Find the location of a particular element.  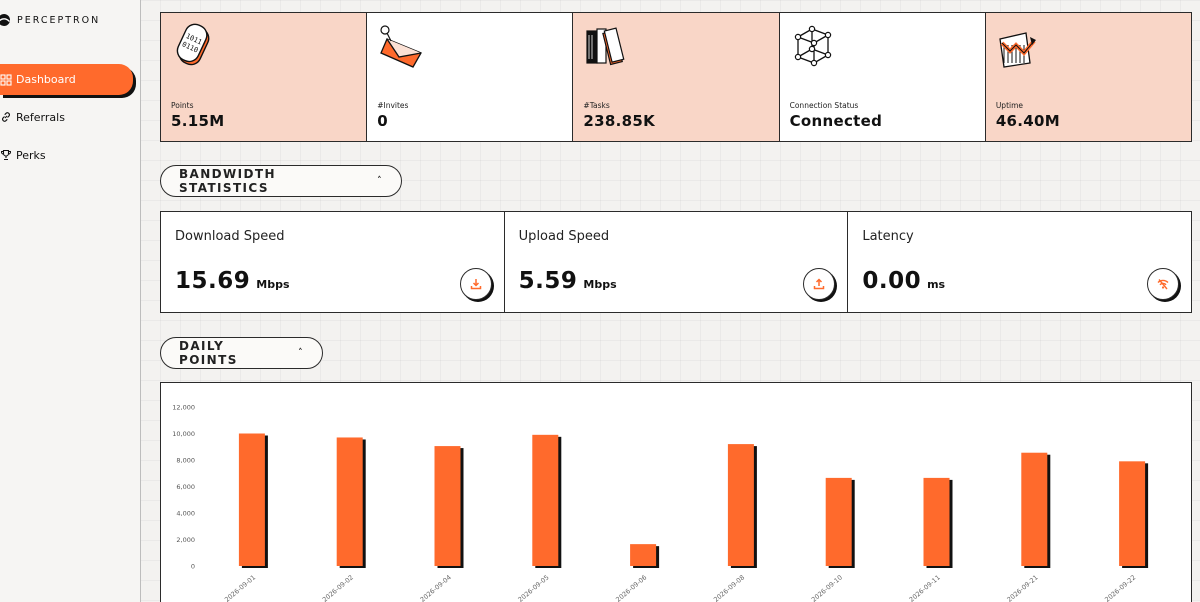

bandwidth-statistics-toggle: BANDWIDTH STATISTICS ˄ is located at coordinates (281, 181).